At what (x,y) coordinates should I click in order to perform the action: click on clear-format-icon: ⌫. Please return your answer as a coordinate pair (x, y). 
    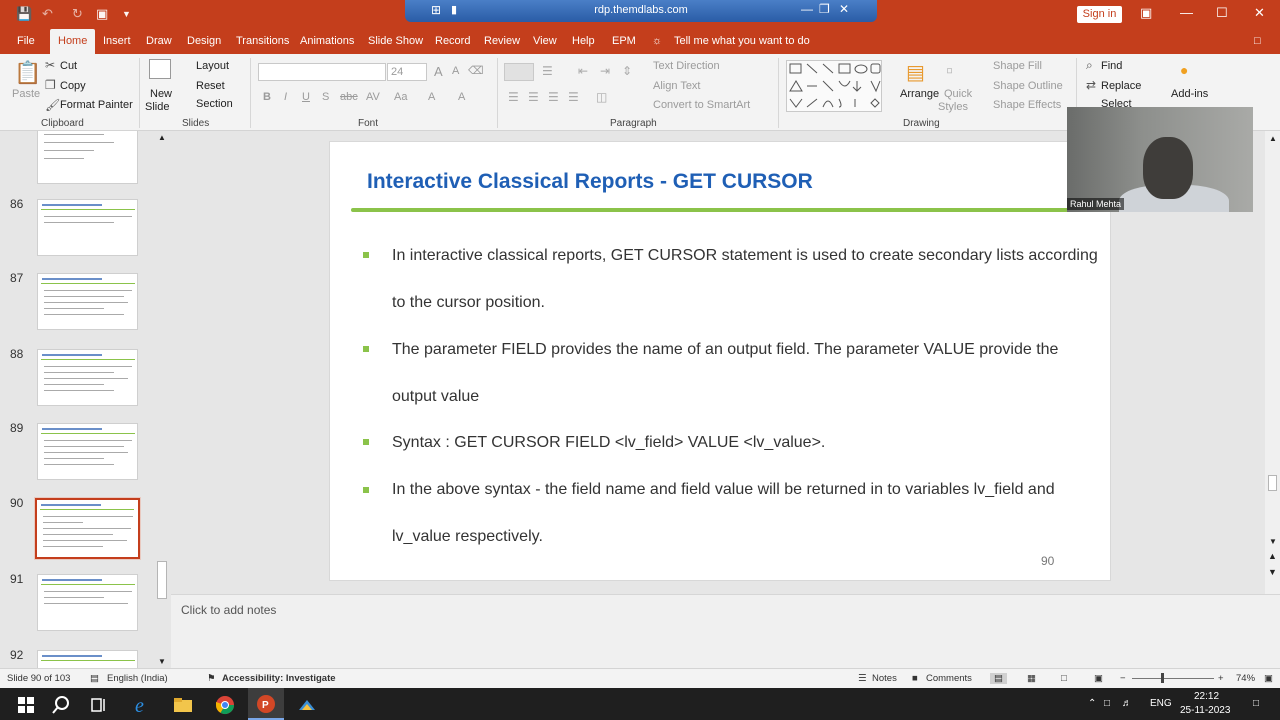
    Looking at the image, I should click on (476, 70).